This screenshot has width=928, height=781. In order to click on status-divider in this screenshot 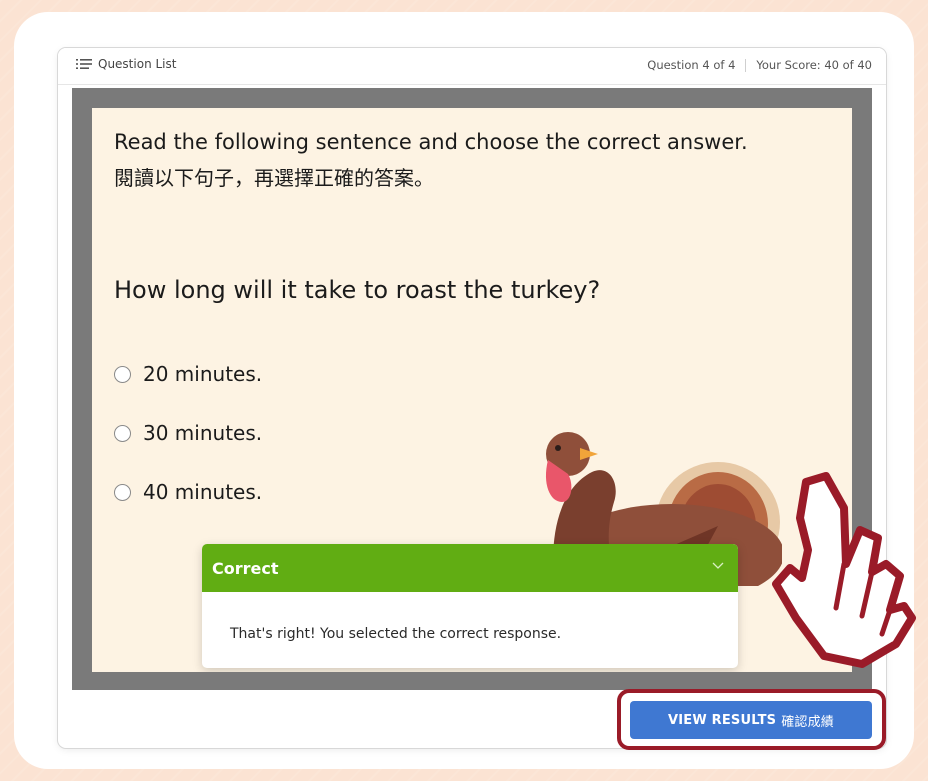, I will do `click(746, 65)`.